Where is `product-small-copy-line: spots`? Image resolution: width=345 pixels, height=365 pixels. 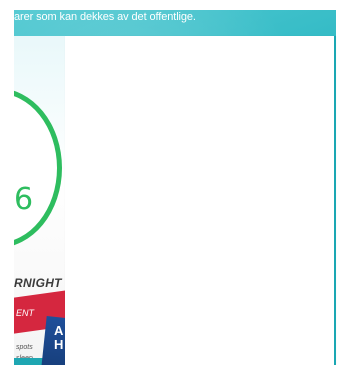 product-small-copy-line: spots is located at coordinates (24, 347).